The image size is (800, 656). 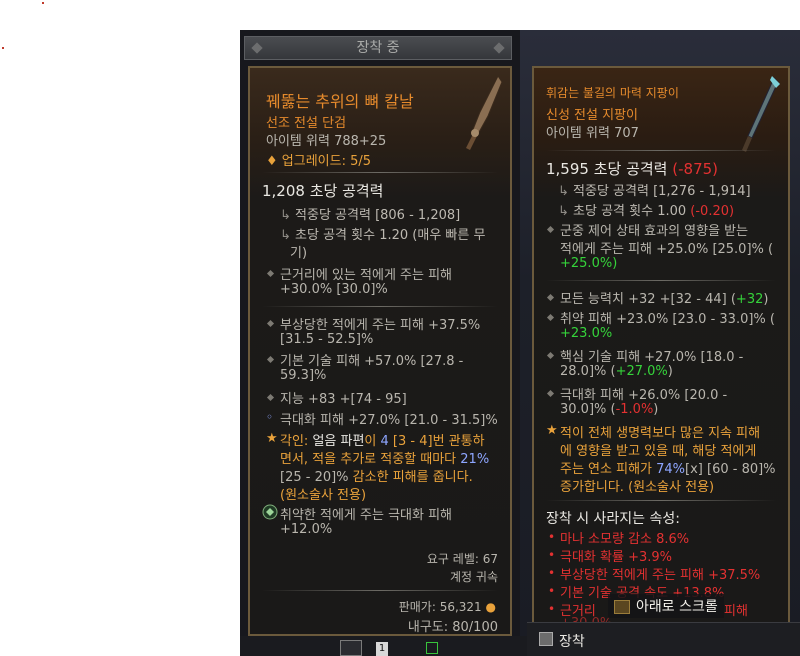 I want to click on scroll-hint-text: 아래로 스크롤, so click(x=677, y=607).